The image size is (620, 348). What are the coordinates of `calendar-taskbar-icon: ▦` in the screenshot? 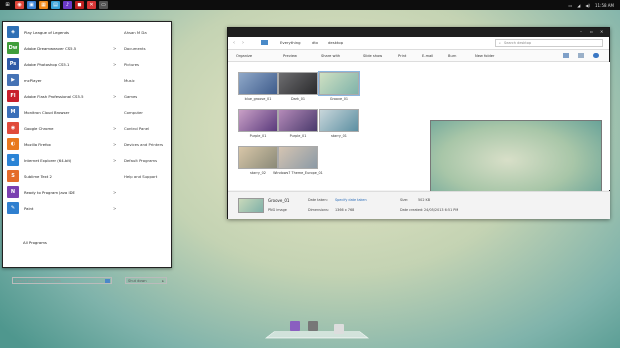 It's located at (43, 5).